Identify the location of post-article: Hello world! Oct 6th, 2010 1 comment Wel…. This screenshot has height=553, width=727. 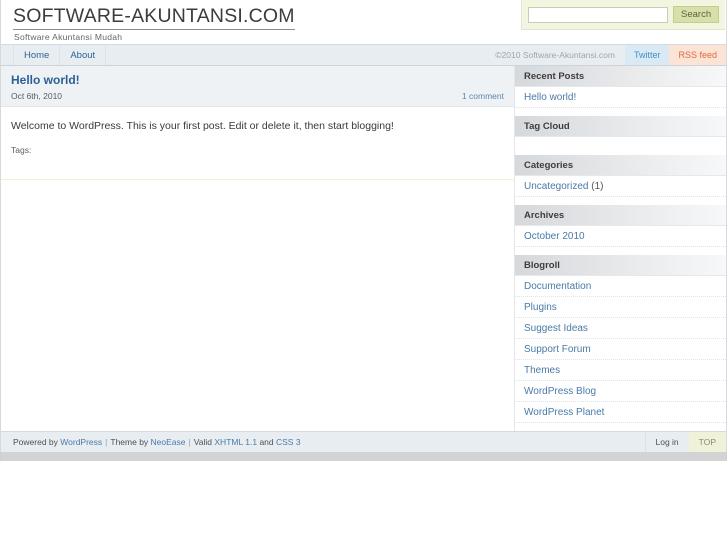
(257, 123).